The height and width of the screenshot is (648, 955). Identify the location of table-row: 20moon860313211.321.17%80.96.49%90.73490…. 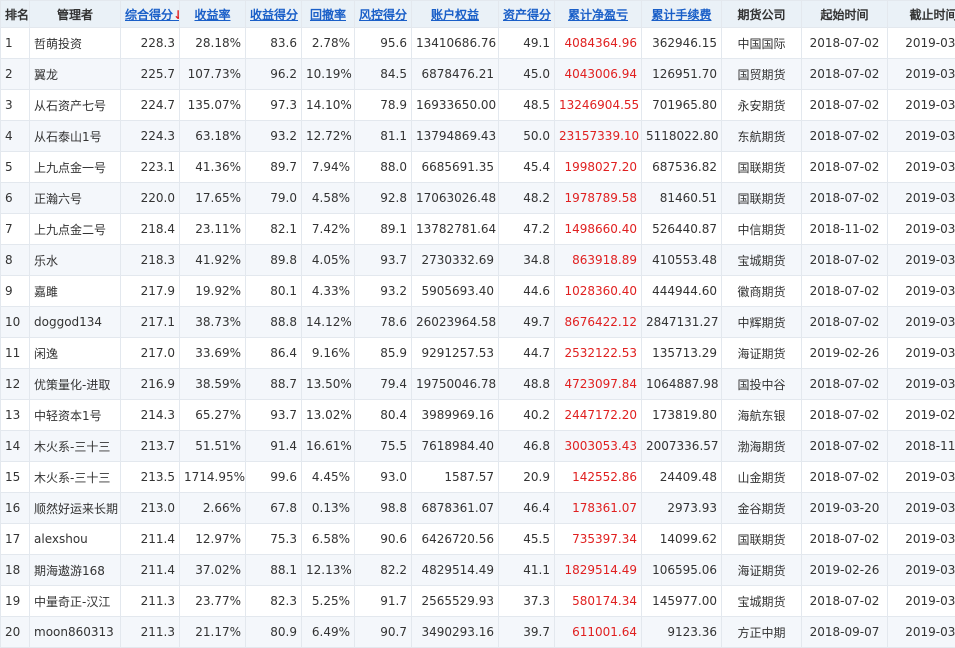
(478, 632).